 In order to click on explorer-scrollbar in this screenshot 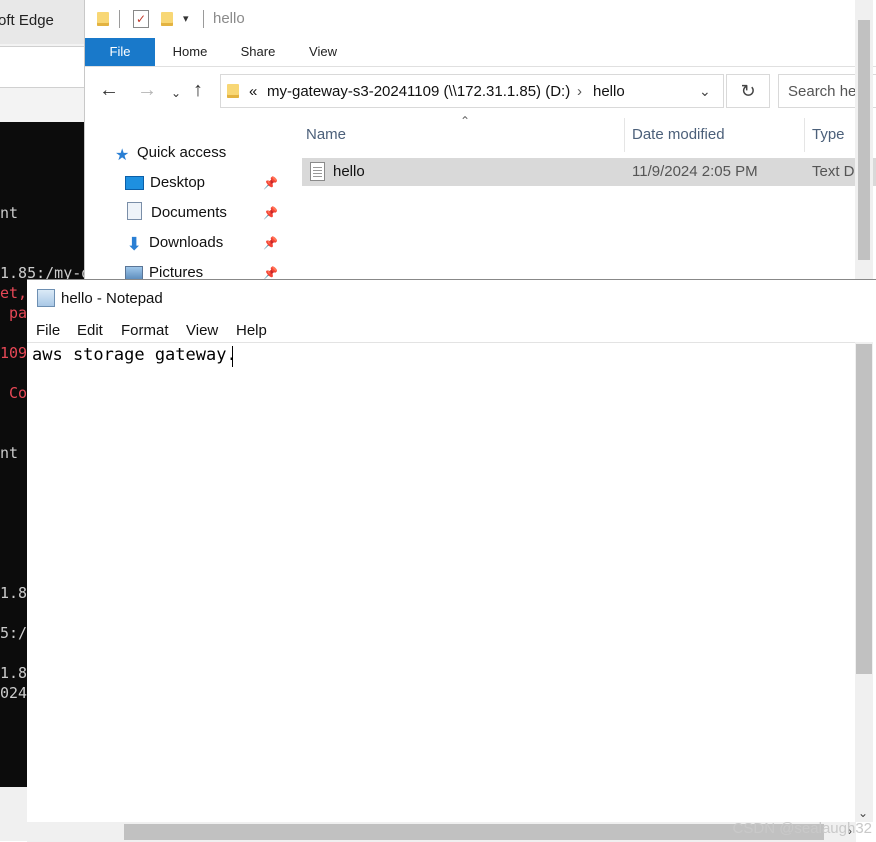, I will do `click(864, 139)`.